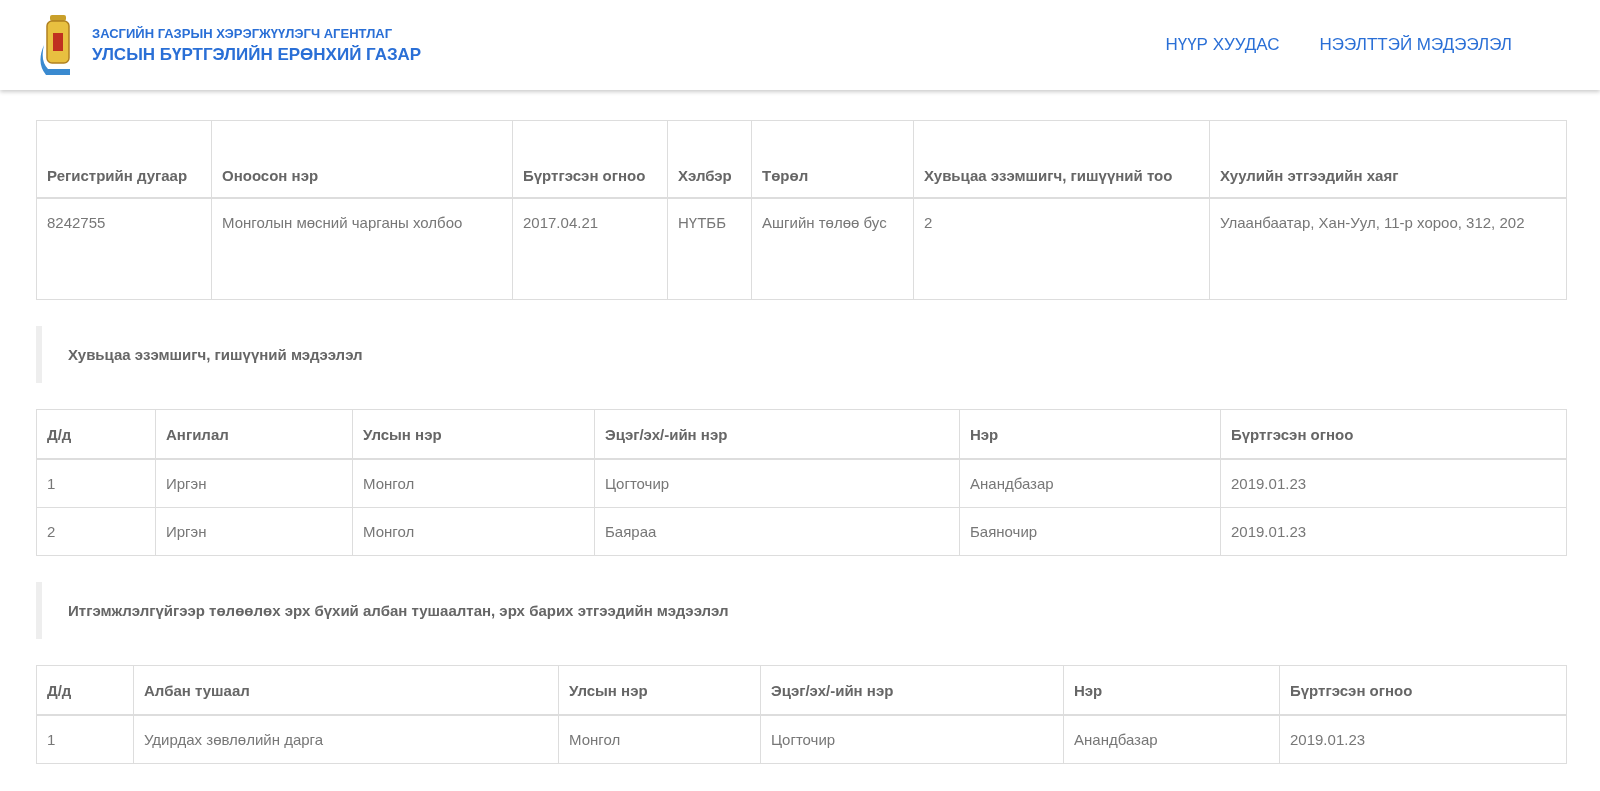 The width and height of the screenshot is (1600, 791). Describe the element at coordinates (777, 531) in the screenshot. I see `table-cell: Баяраа` at that location.